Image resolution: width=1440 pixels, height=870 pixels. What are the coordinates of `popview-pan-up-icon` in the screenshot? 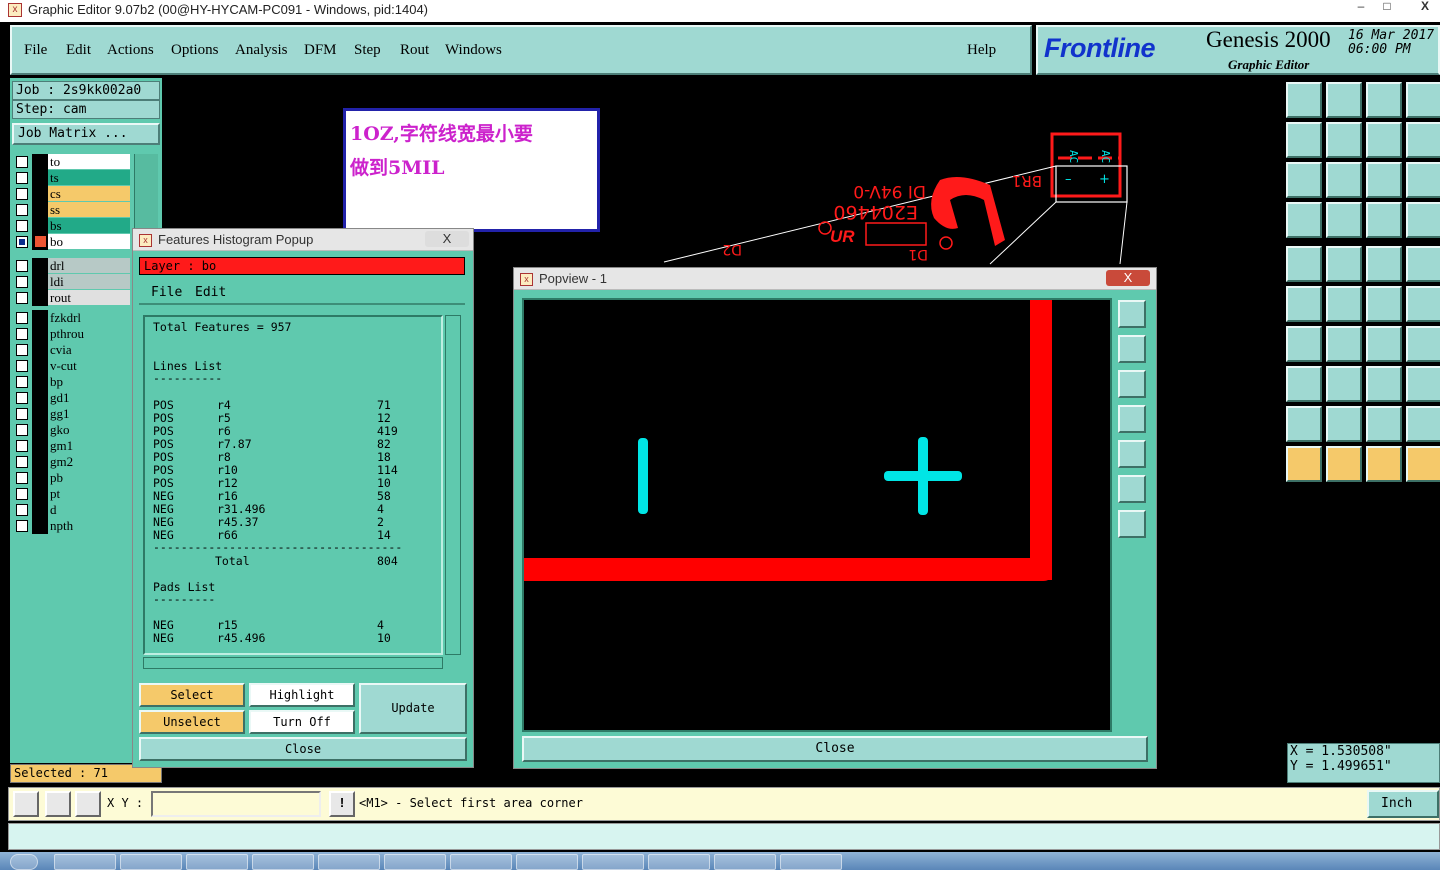 It's located at (1132, 349).